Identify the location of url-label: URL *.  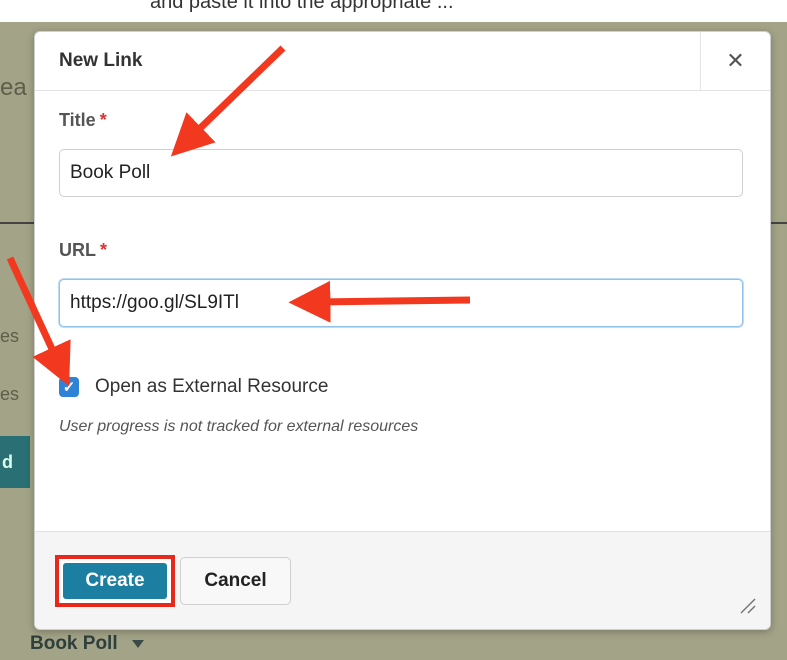
(83, 250).